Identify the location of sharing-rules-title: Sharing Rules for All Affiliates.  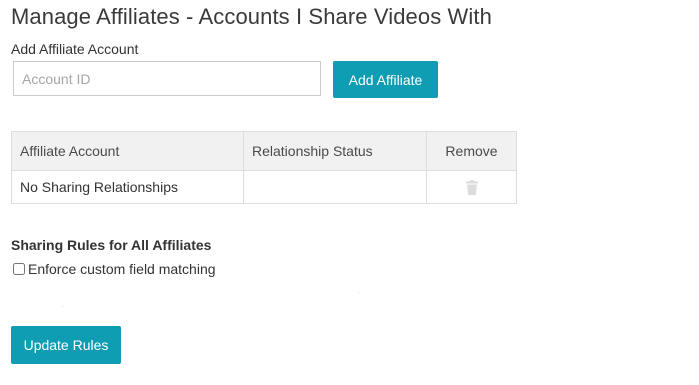
(111, 245).